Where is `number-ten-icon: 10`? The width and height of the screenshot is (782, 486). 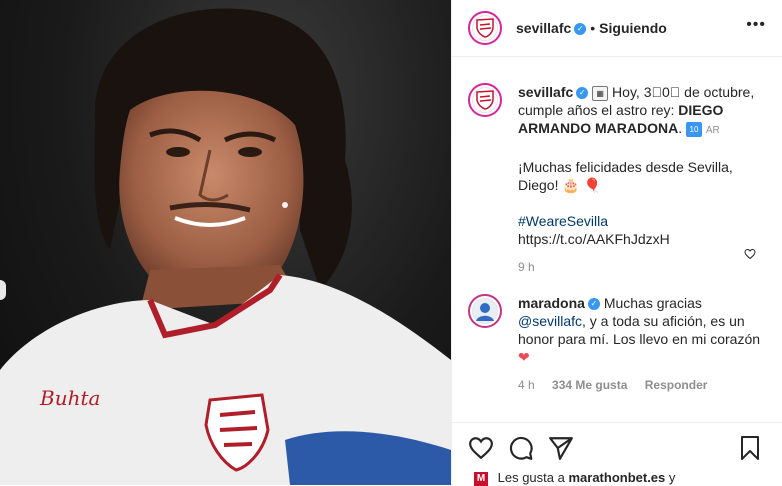 number-ten-icon: 10 is located at coordinates (694, 129).